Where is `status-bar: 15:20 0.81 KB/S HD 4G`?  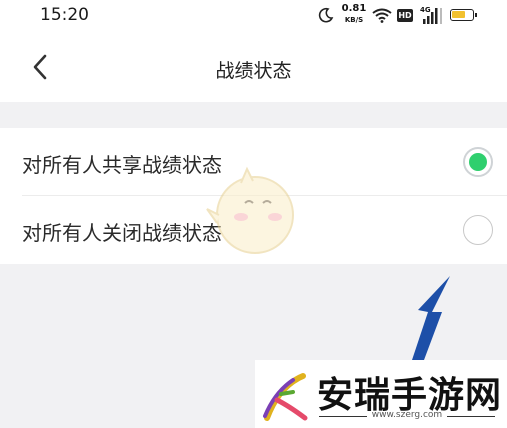 status-bar: 15:20 0.81 KB/S HD 4G is located at coordinates (253, 16).